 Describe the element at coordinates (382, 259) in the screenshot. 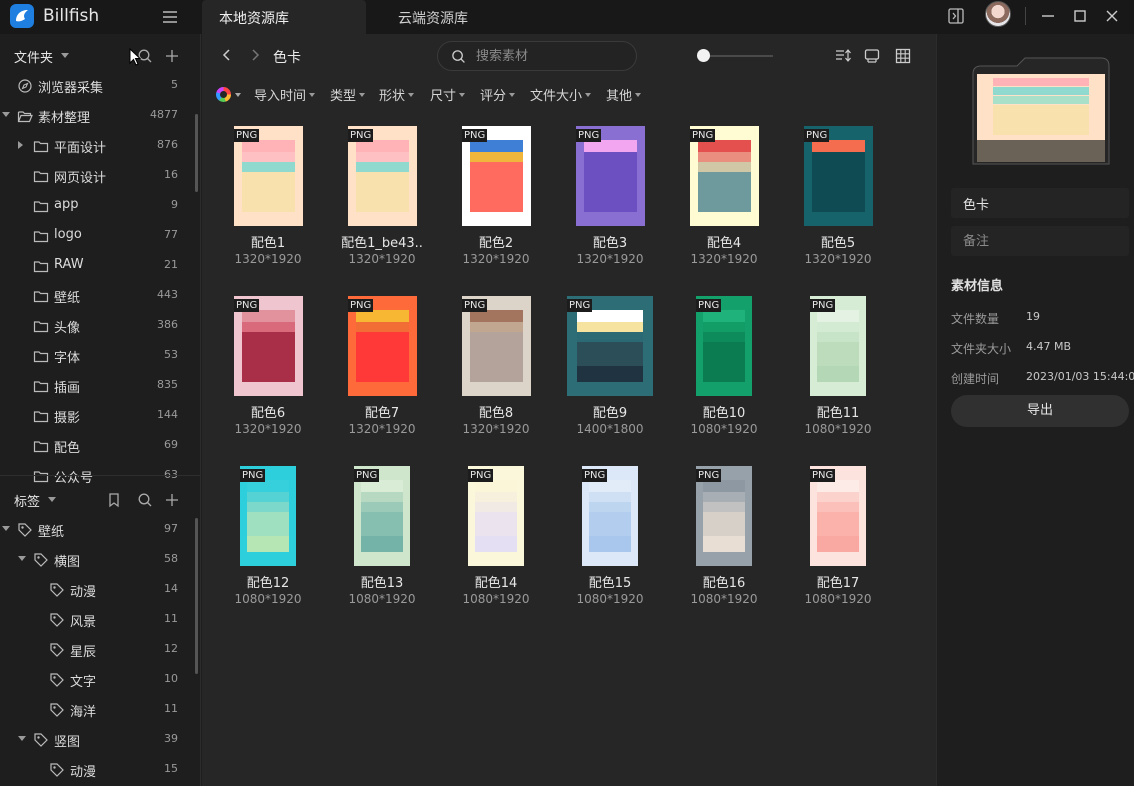

I see `asset-dimensions: 1320*1920` at that location.